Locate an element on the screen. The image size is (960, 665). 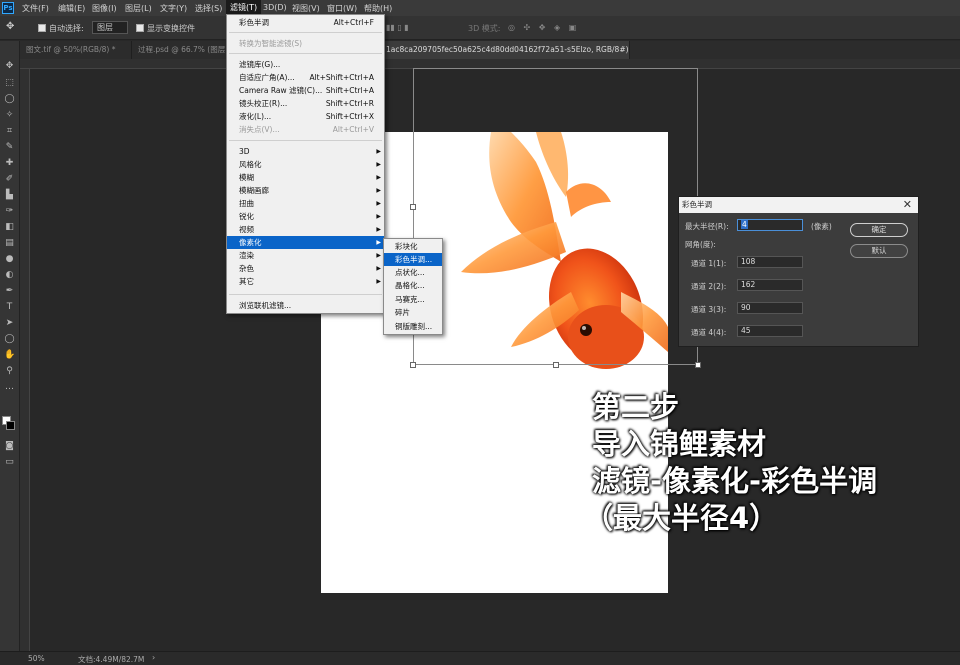
menu-layer: 图层(L) is located at coordinates (138, 8).